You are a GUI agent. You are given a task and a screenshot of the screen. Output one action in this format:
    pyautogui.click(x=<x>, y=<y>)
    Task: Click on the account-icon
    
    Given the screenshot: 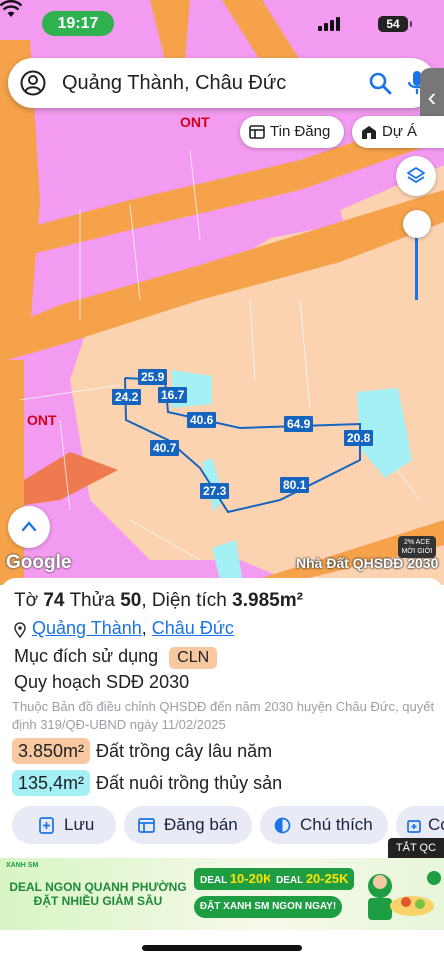 What is the action you would take?
    pyautogui.click(x=33, y=83)
    